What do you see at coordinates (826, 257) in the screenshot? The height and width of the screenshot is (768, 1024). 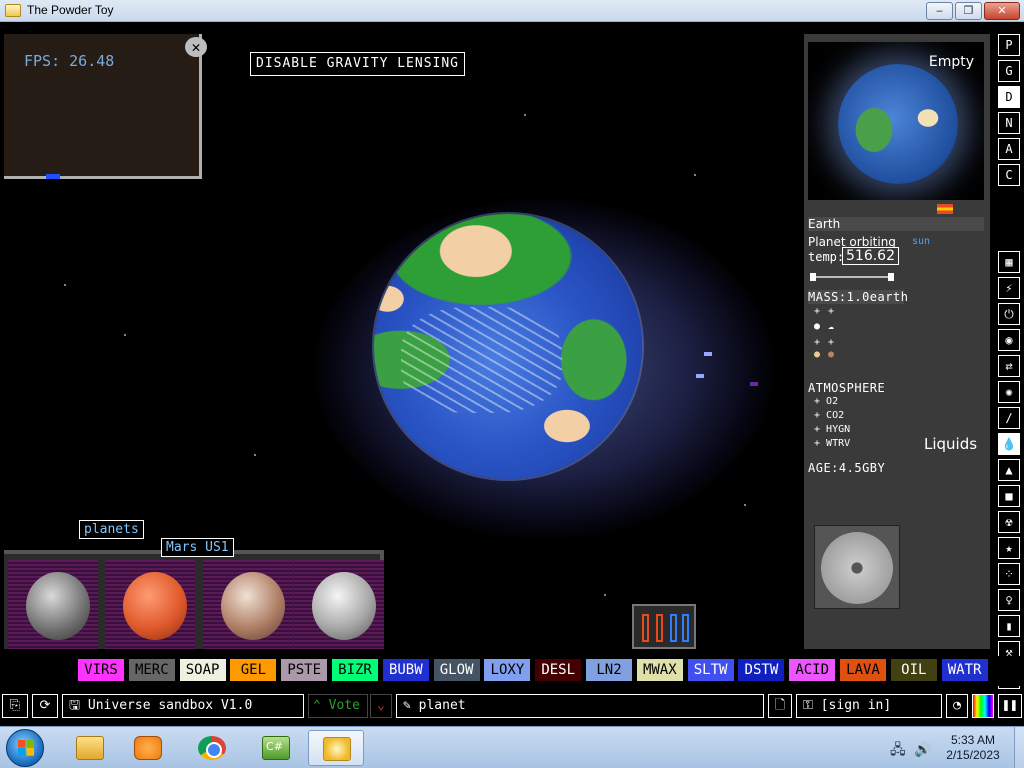 I see `temperature-label: temp:` at bounding box center [826, 257].